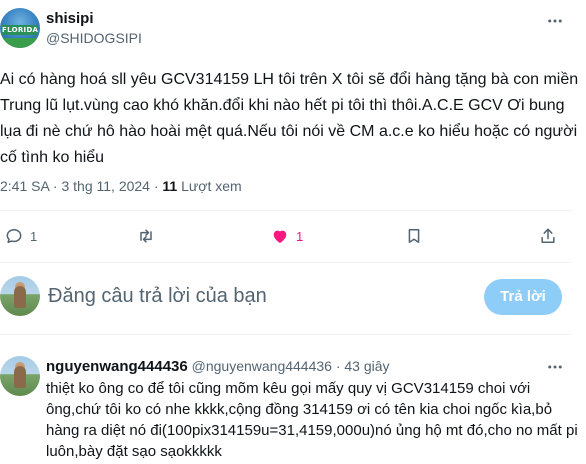 This screenshot has height=464, width=586. I want to click on share-action-button, so click(548, 236).